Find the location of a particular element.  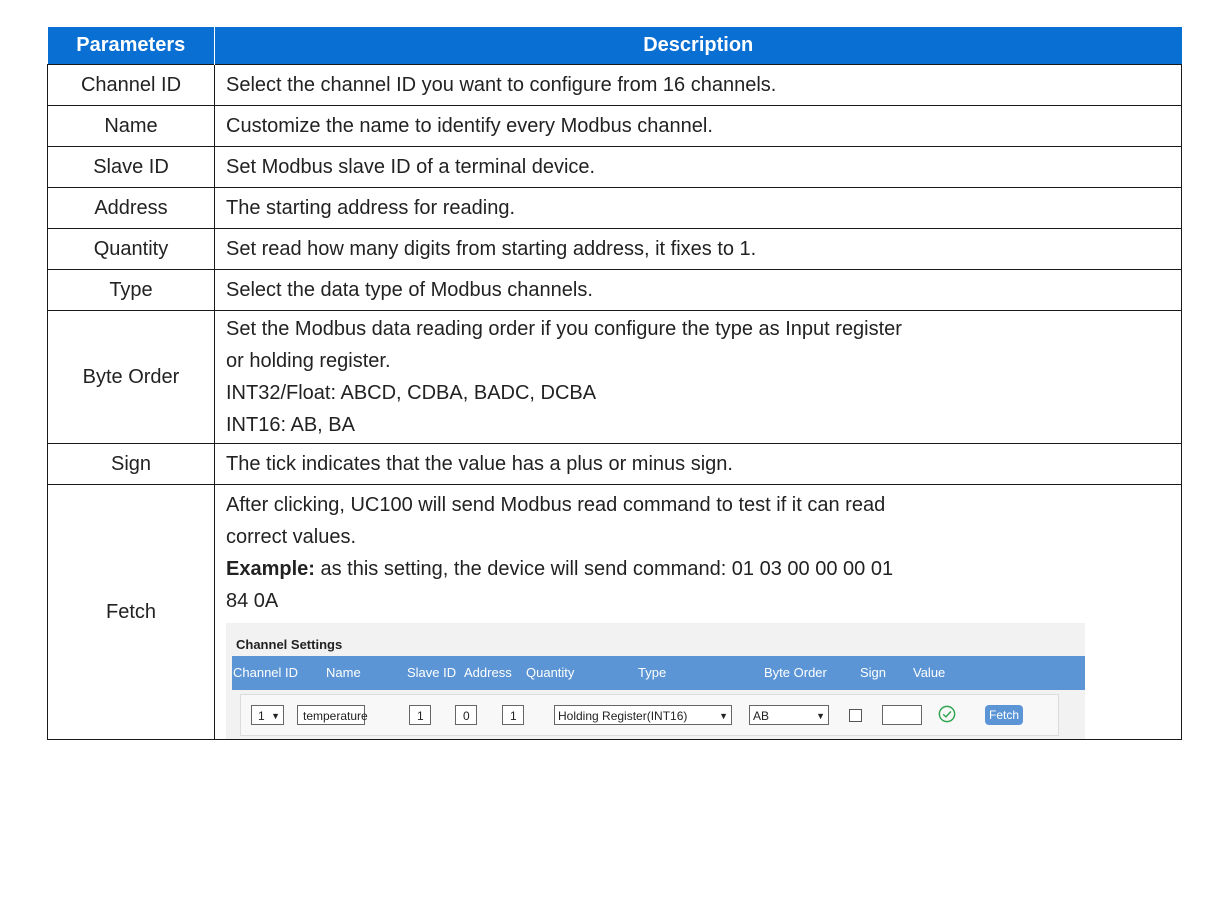

col-quantity: Quantity is located at coordinates (550, 672).